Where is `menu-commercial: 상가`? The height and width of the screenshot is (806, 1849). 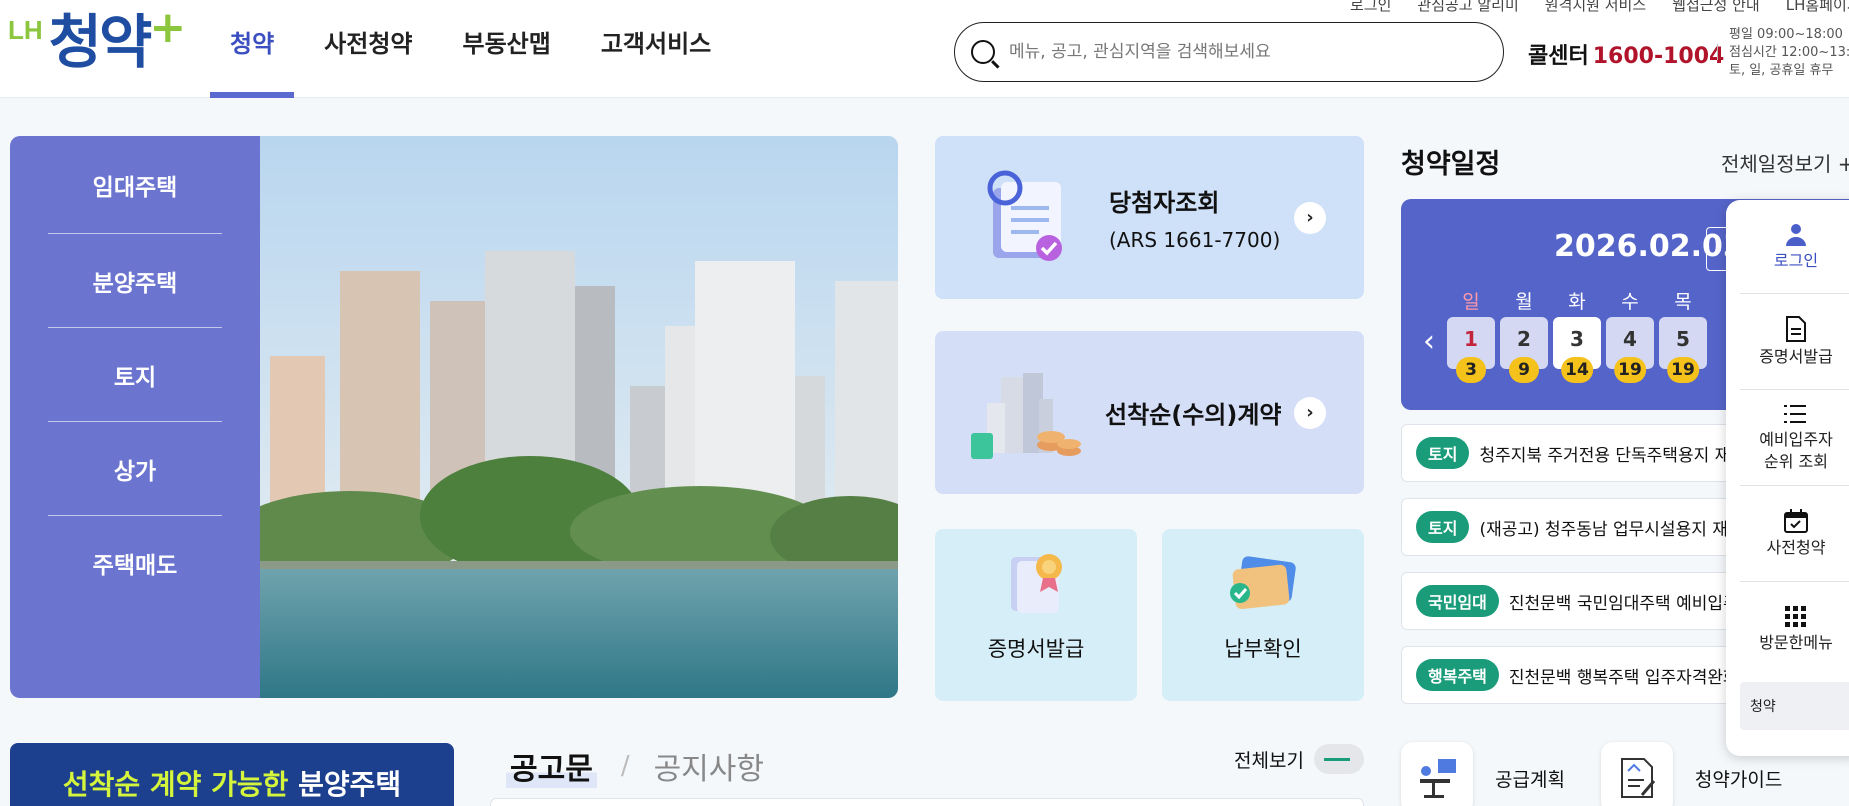
menu-commercial: 상가 is located at coordinates (135, 469).